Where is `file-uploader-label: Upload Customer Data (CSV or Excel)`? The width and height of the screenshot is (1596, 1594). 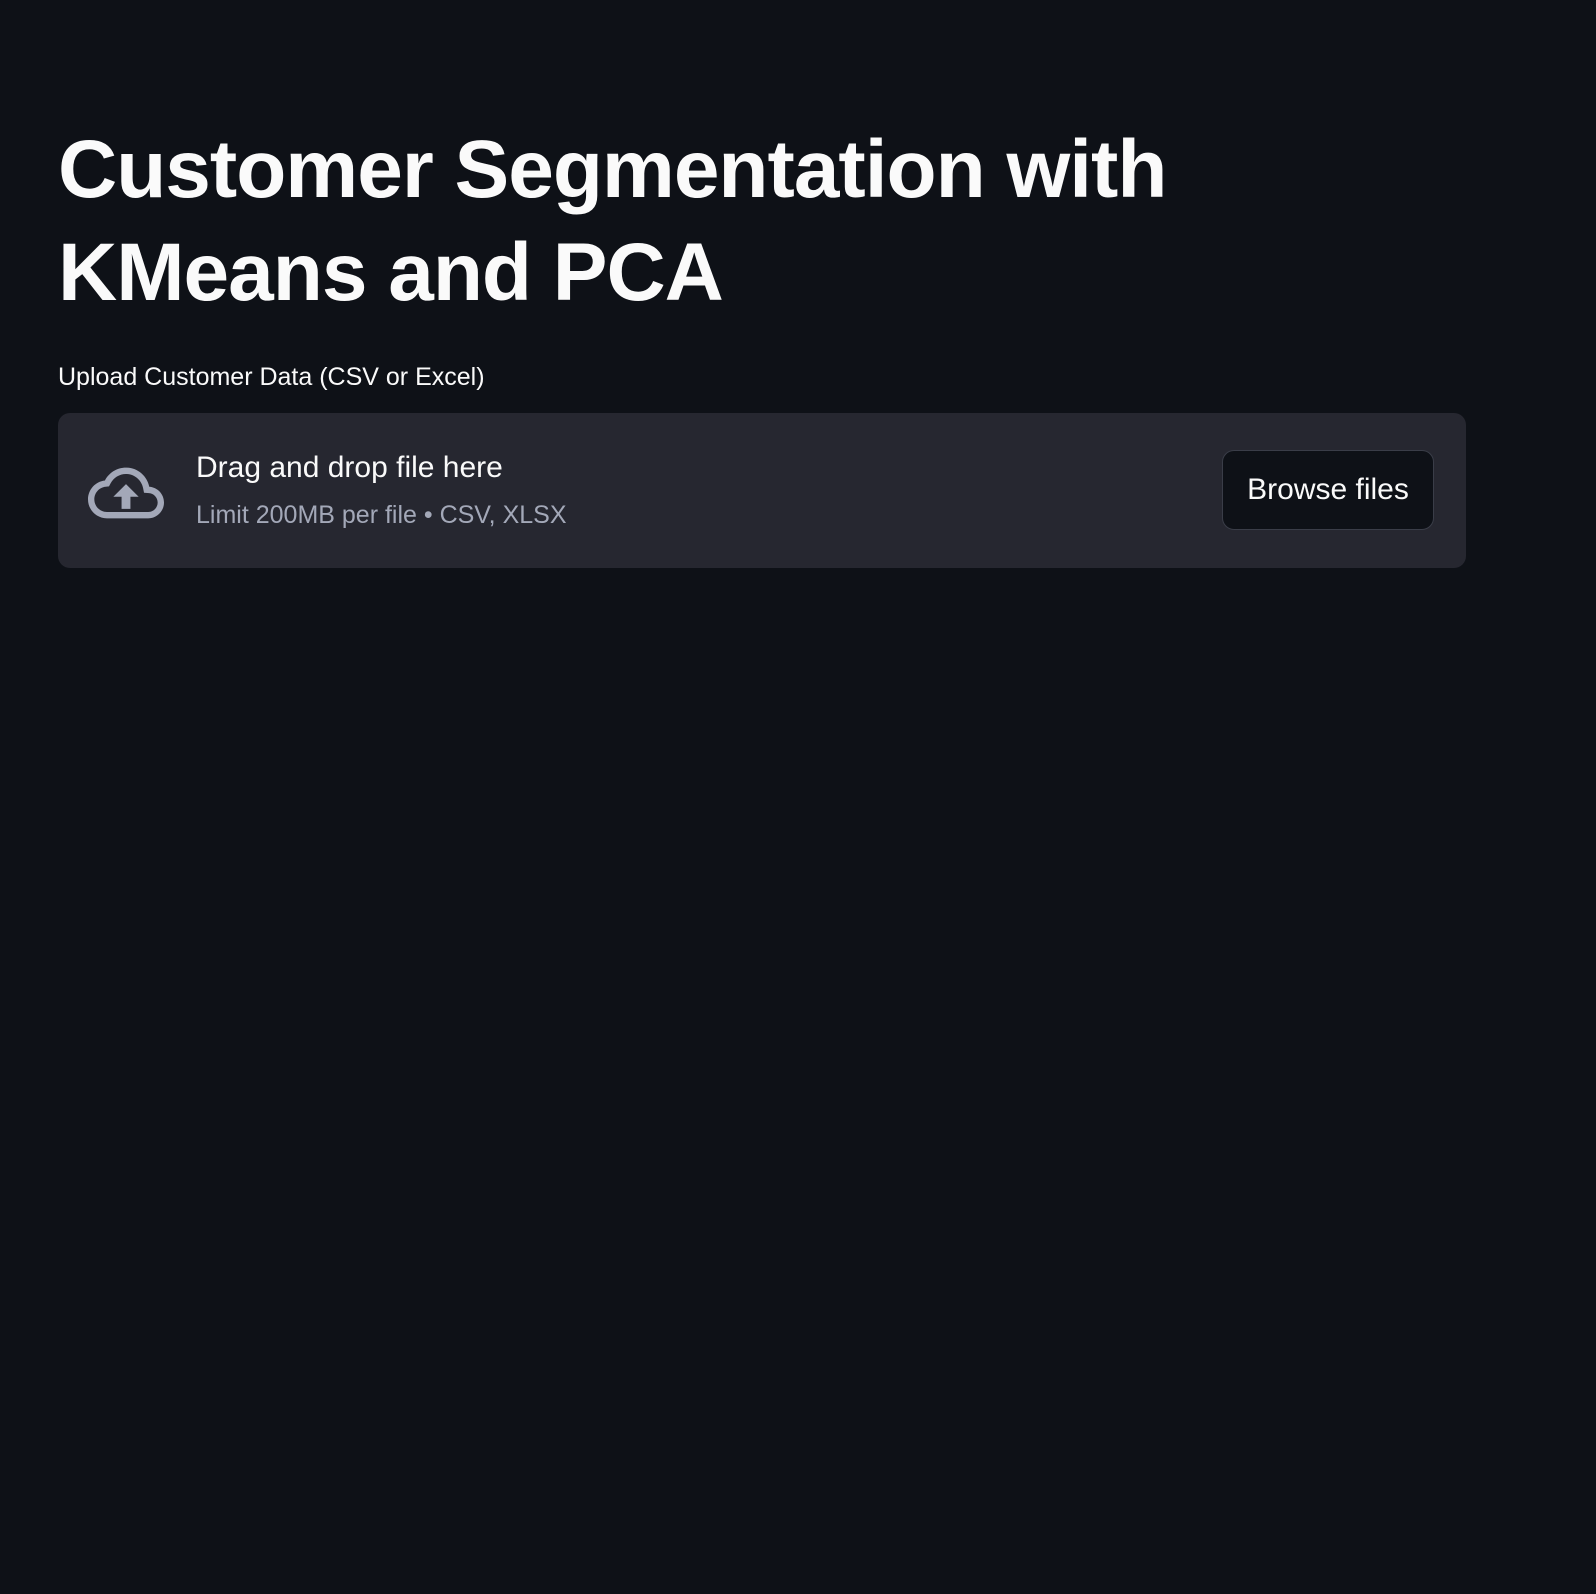 file-uploader-label: Upload Customer Data (CSV or Excel) is located at coordinates (271, 377).